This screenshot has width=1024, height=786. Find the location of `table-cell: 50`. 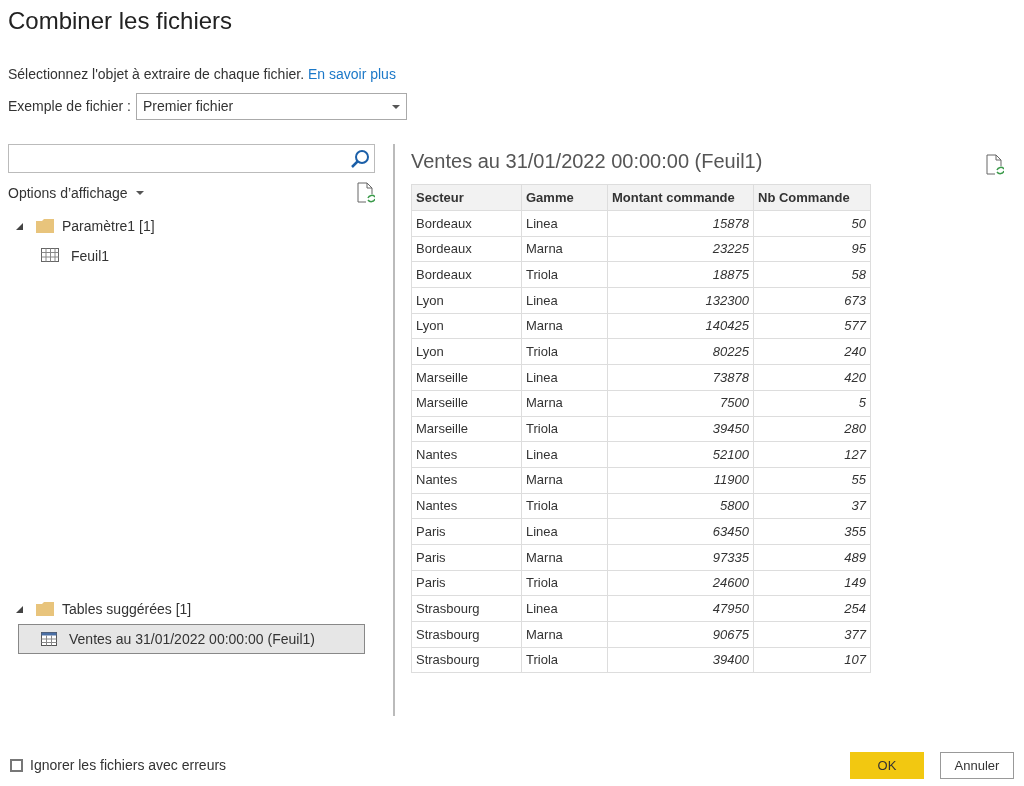

table-cell: 50 is located at coordinates (812, 223).